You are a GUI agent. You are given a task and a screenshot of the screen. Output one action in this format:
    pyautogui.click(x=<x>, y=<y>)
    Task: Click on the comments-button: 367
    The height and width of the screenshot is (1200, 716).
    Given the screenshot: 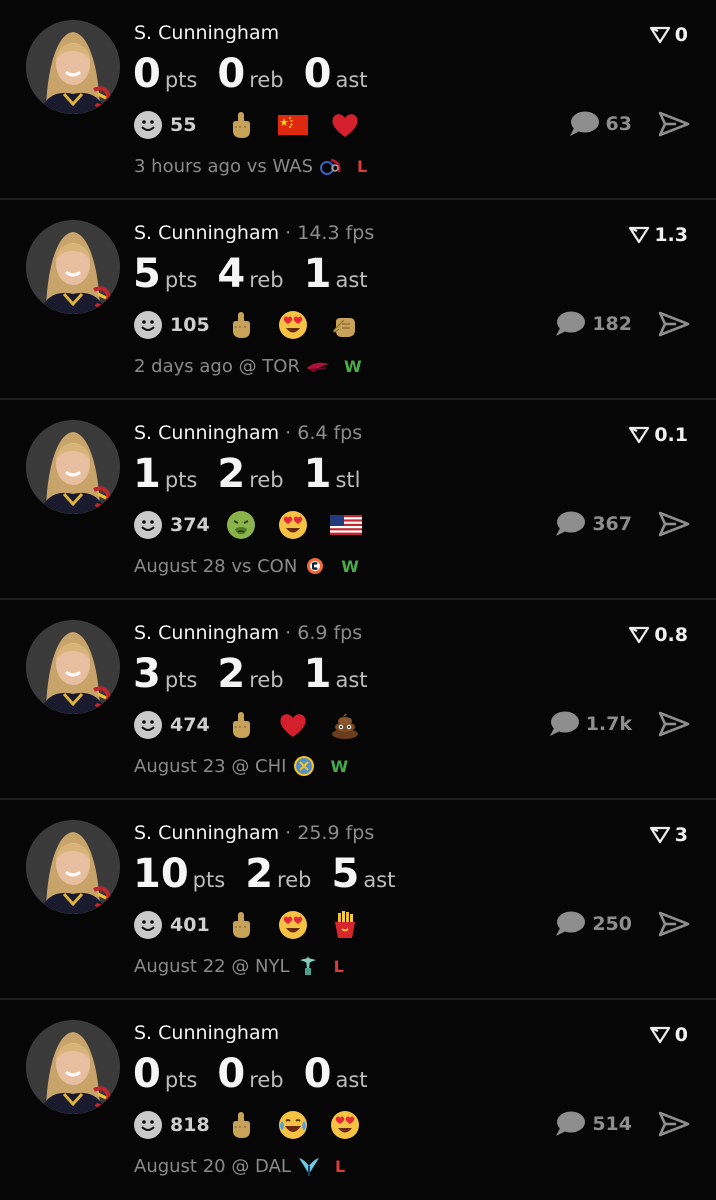 What is the action you would take?
    pyautogui.click(x=593, y=524)
    